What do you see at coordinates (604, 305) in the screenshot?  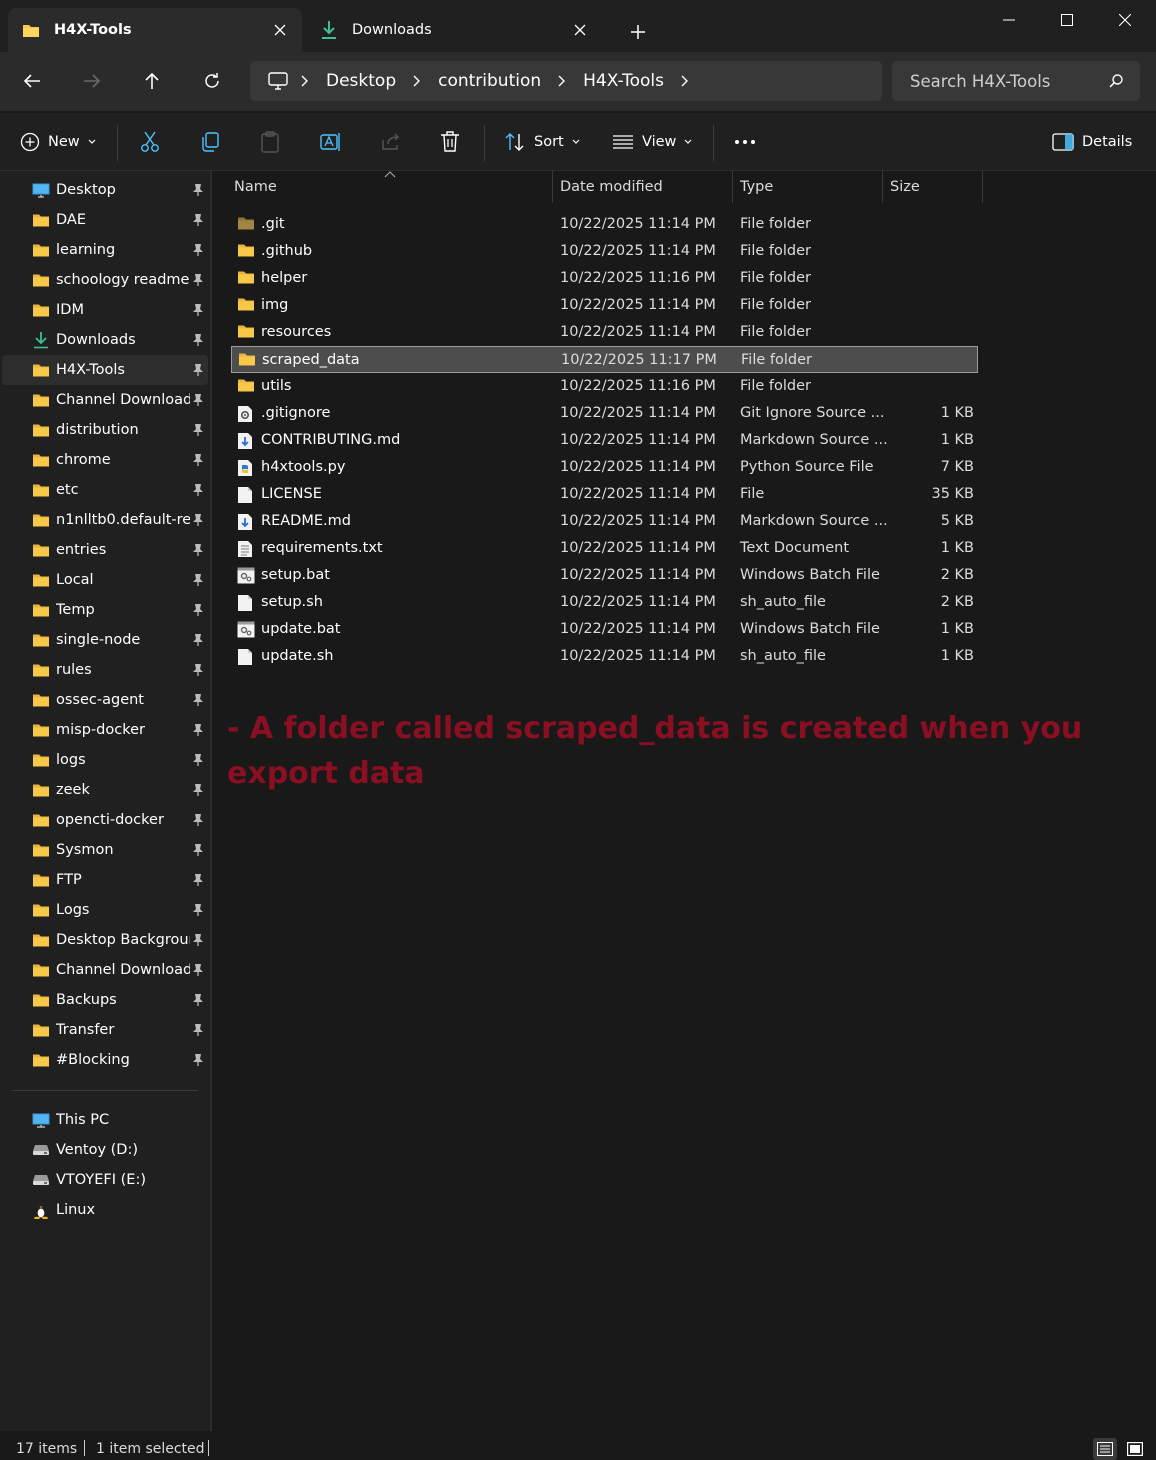 I see `file-row: img 10/22/2025 11:14 PM File folder` at bounding box center [604, 305].